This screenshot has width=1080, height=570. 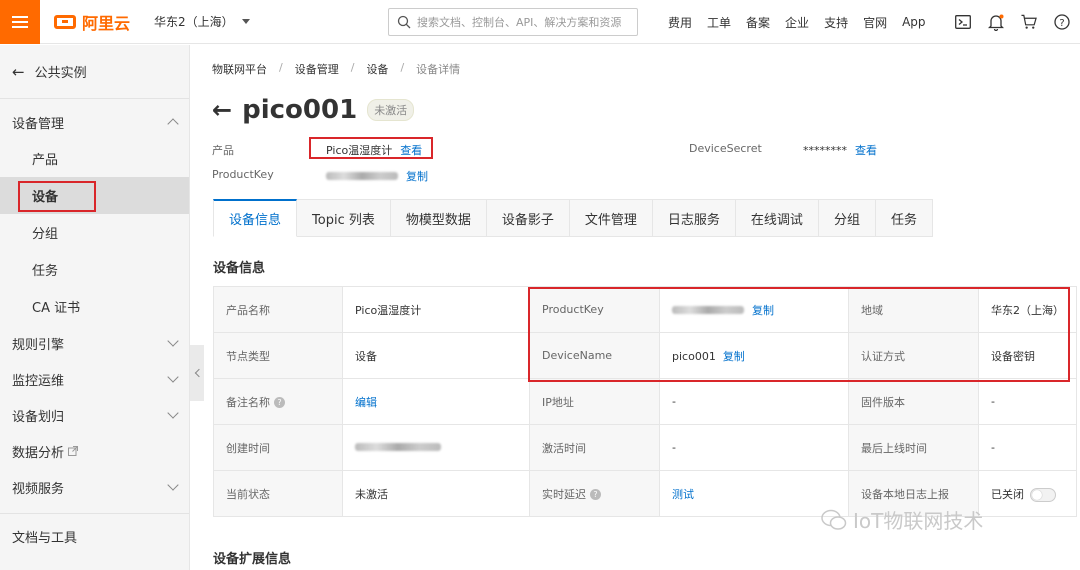 What do you see at coordinates (528, 218) in the screenshot?
I see `tab-device-shadow: 设备影子` at bounding box center [528, 218].